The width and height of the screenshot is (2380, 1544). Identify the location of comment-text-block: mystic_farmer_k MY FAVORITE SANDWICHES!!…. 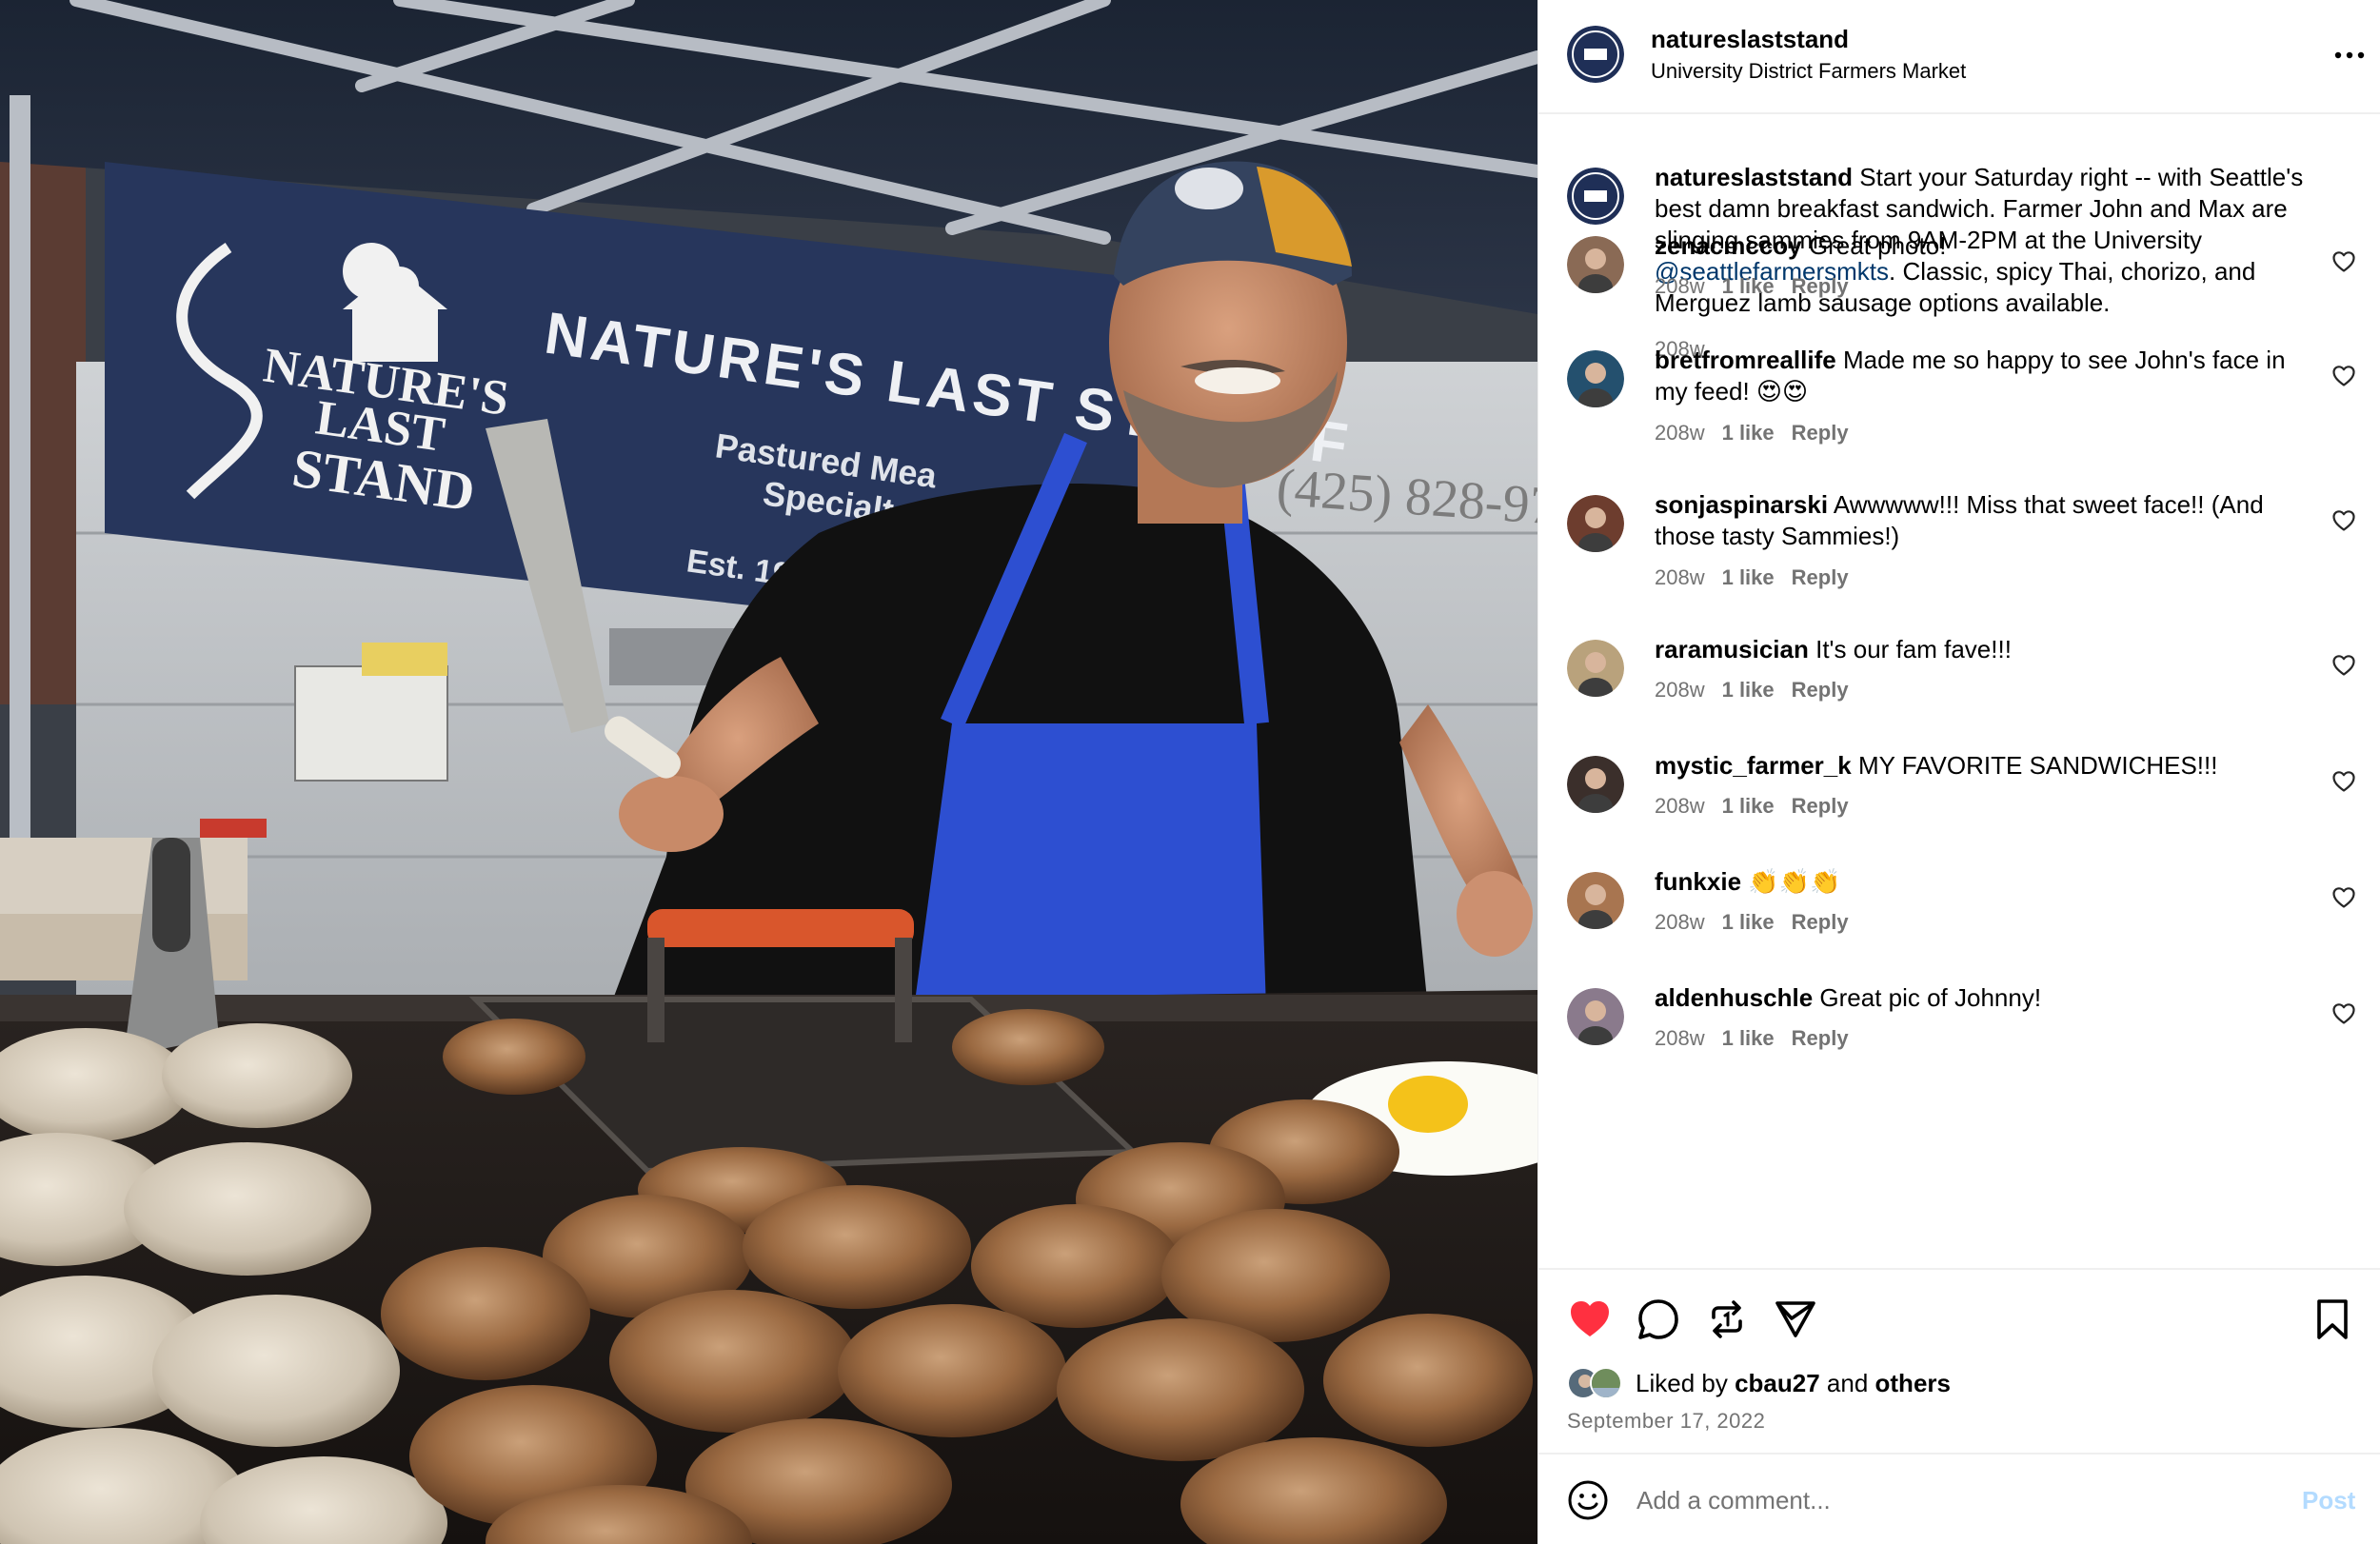
(1988, 766).